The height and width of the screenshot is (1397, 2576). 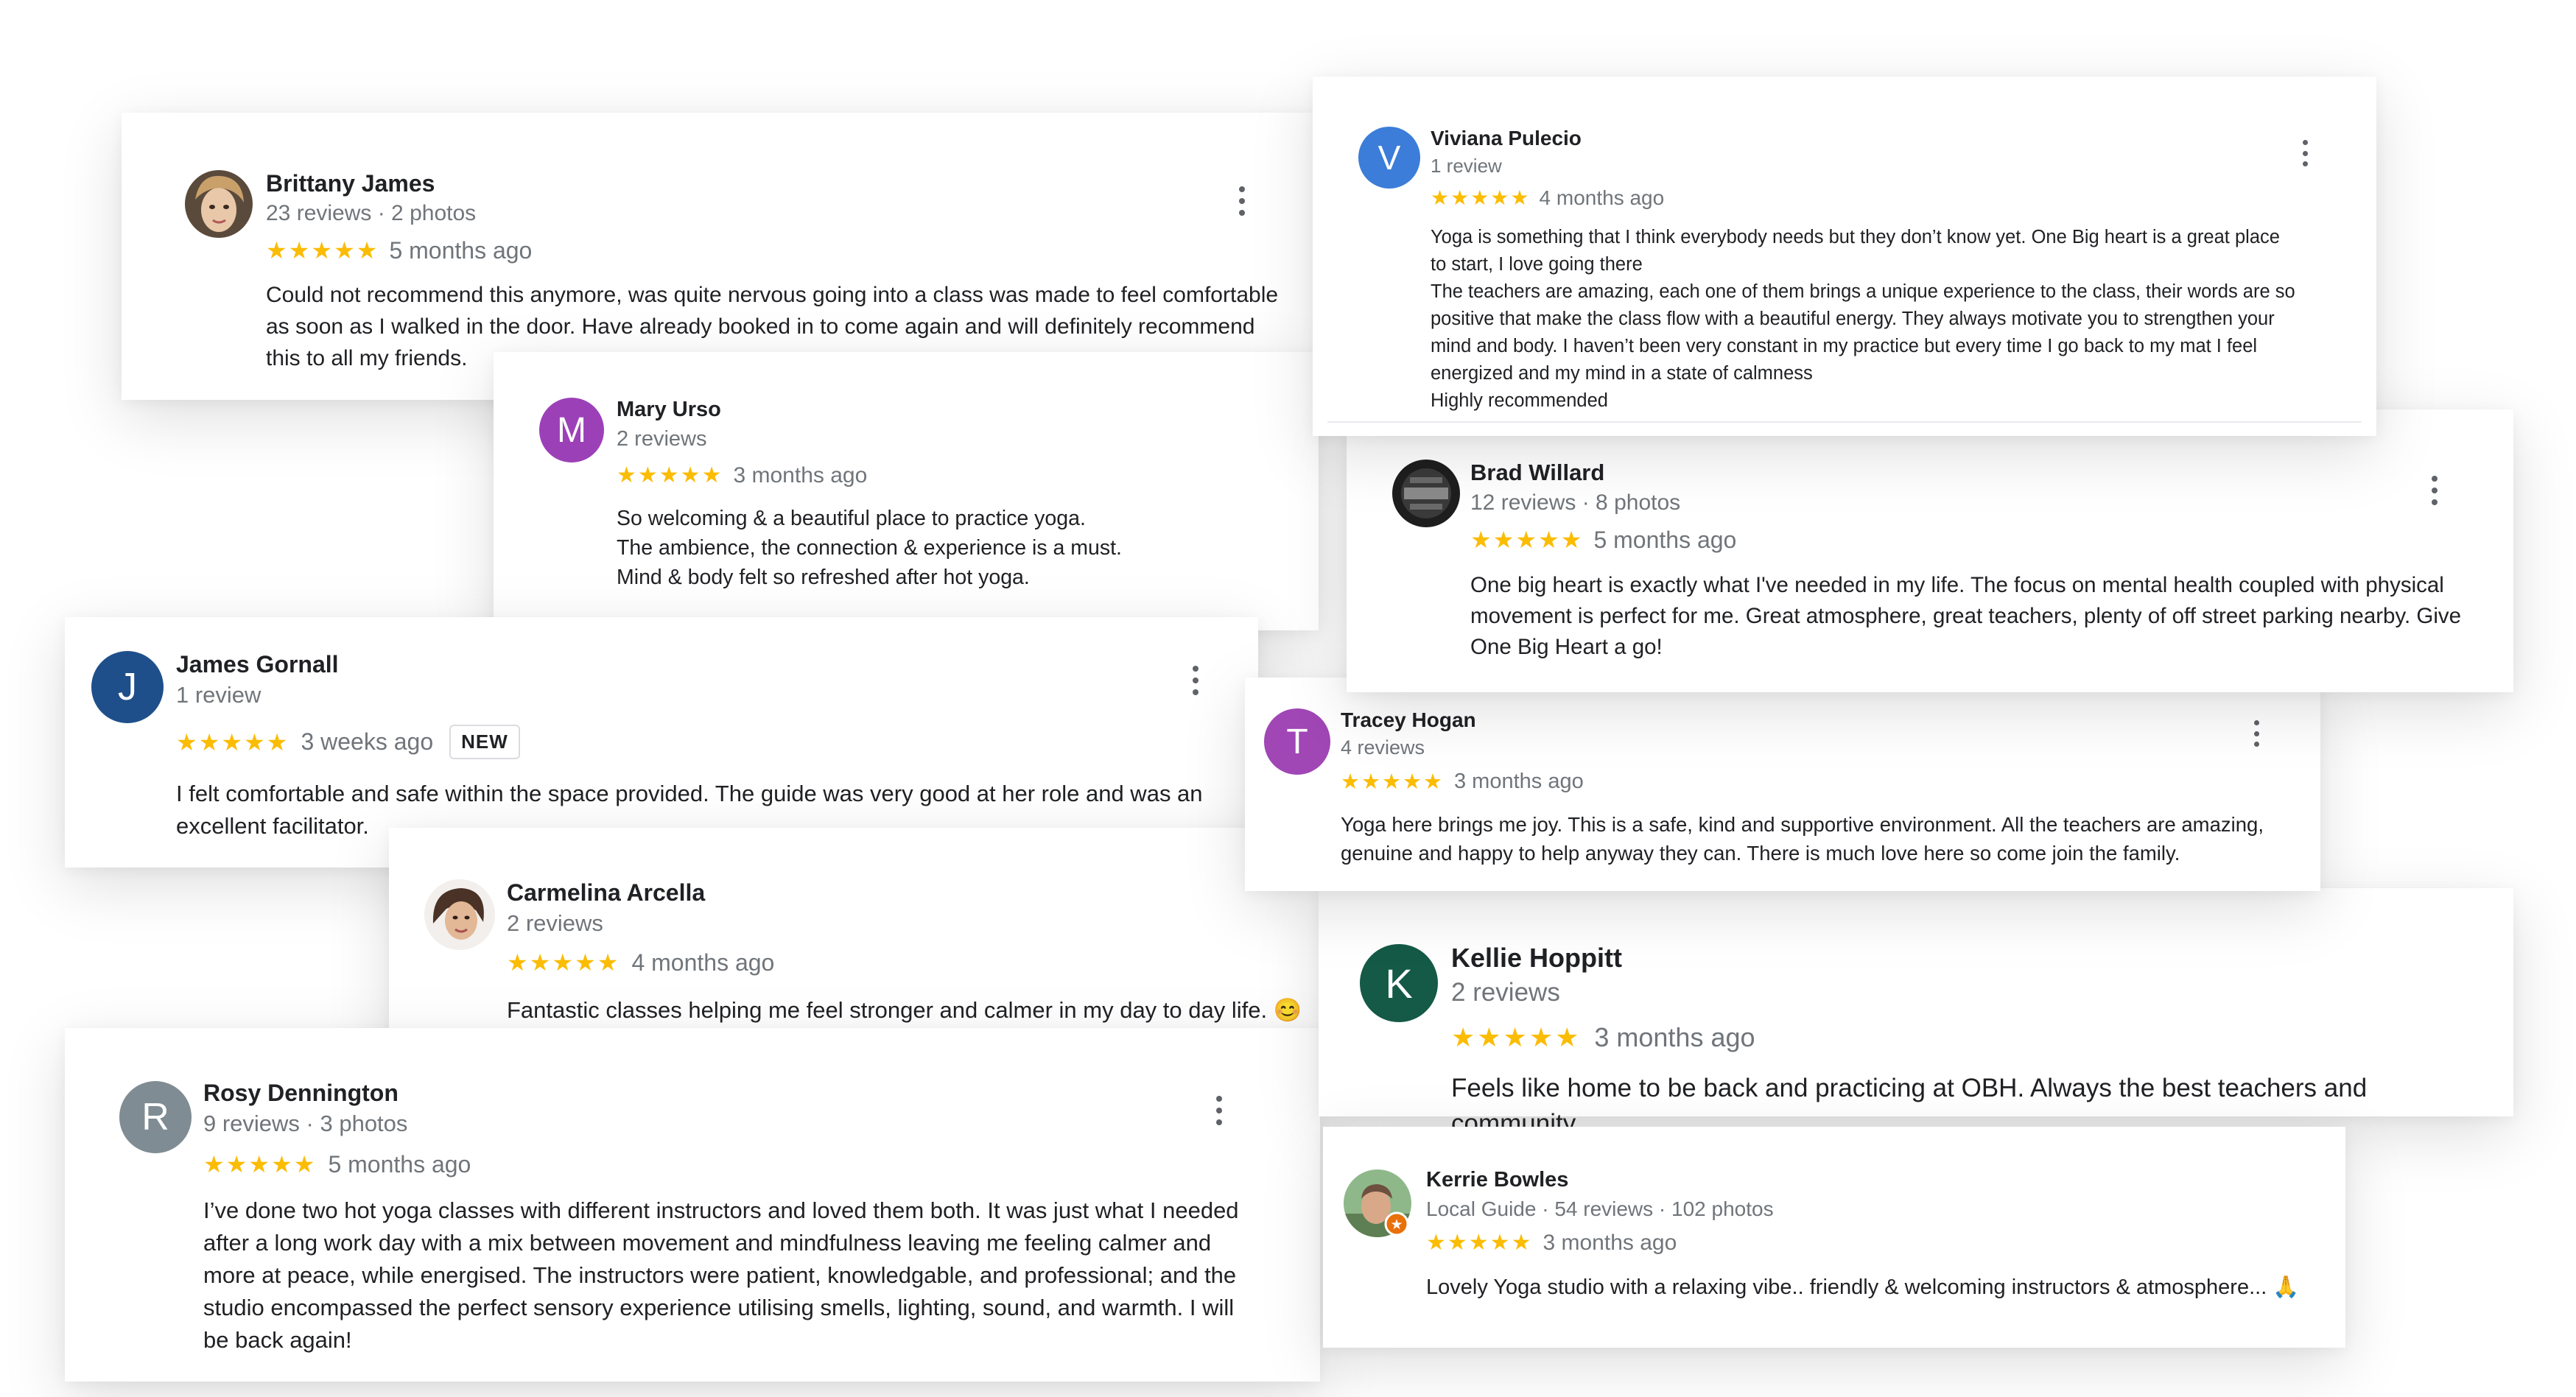 I want to click on reviewer-name: Rosy Dennington, so click(x=301, y=1093).